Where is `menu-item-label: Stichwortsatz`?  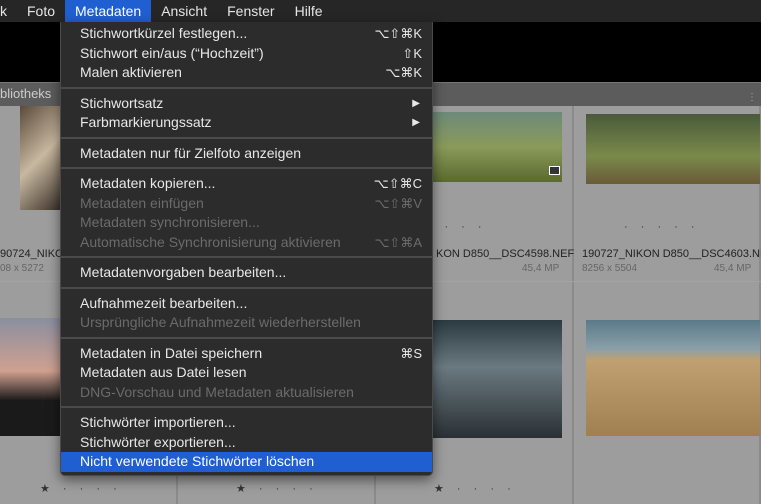
menu-item-label: Stichwortsatz is located at coordinates (122, 102).